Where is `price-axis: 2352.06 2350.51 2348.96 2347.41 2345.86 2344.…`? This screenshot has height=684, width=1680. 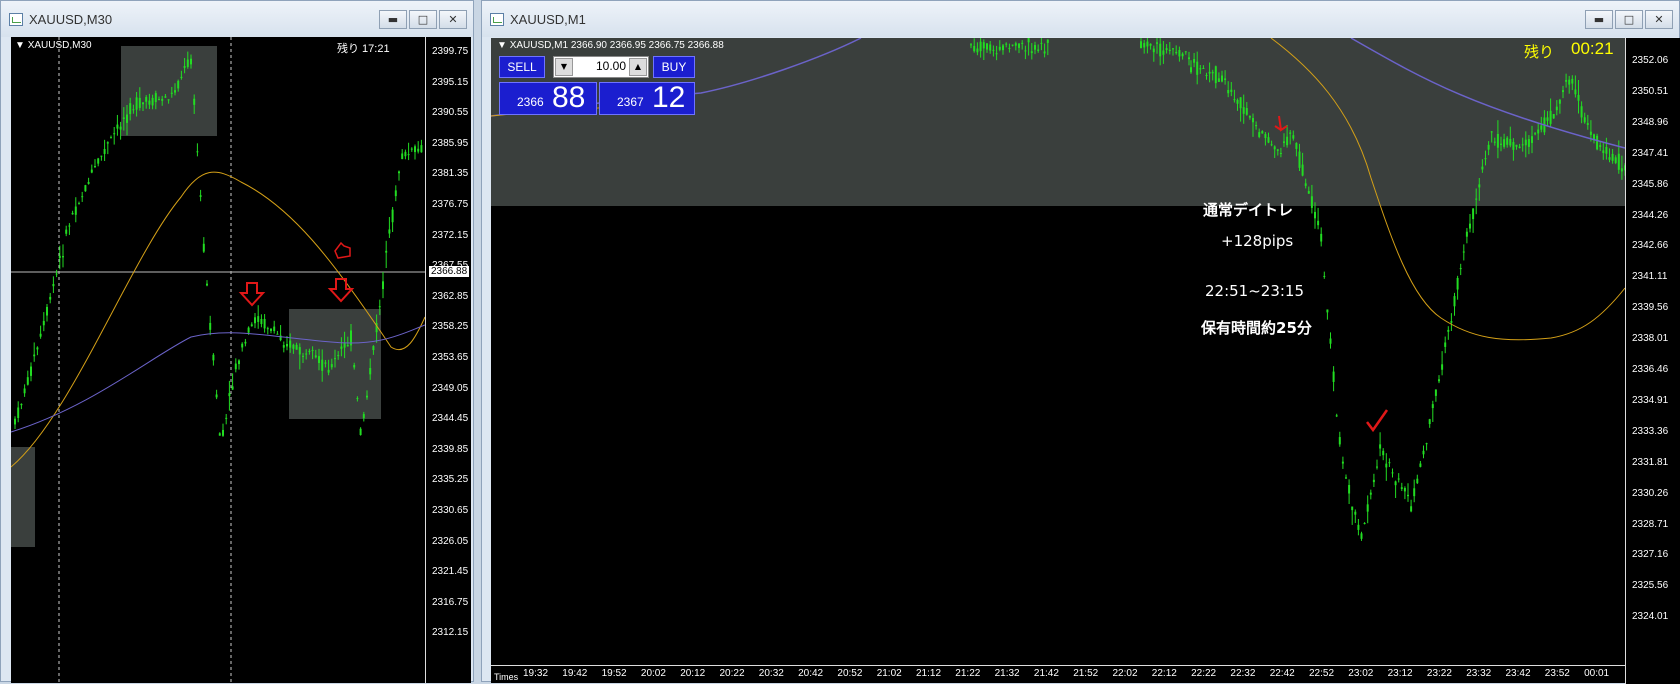
price-axis: 2352.06 2350.51 2348.96 2347.41 2345.86 2344.… is located at coordinates (1652, 361).